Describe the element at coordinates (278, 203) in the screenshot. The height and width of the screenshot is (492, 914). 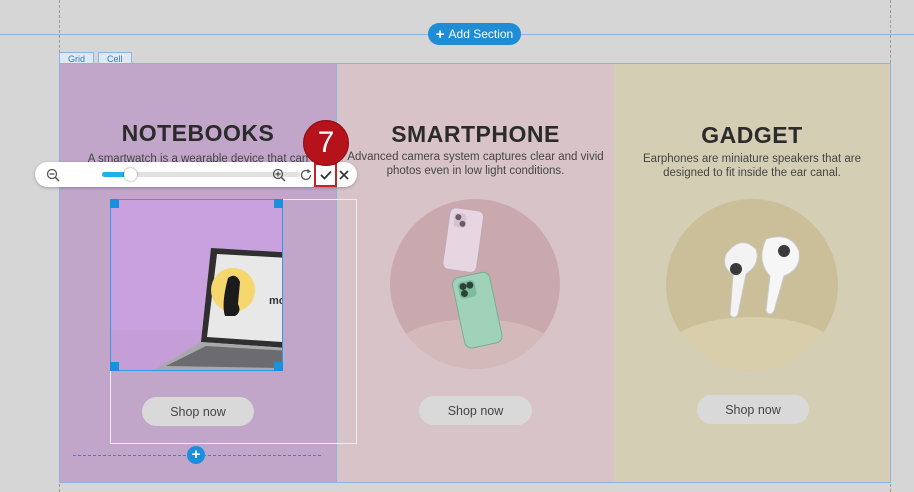
I see `crop-handle-top-right` at that location.